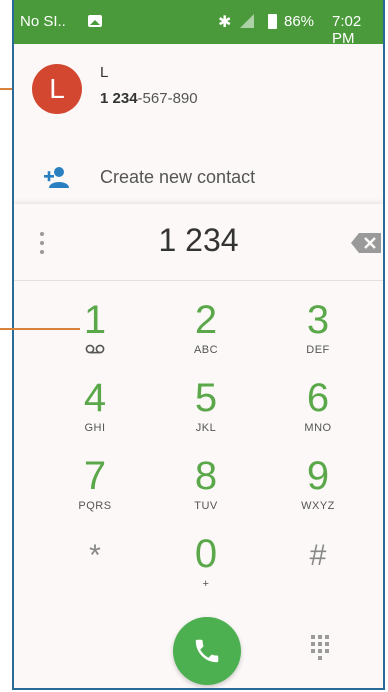  I want to click on battery-percent: 86%, so click(299, 21).